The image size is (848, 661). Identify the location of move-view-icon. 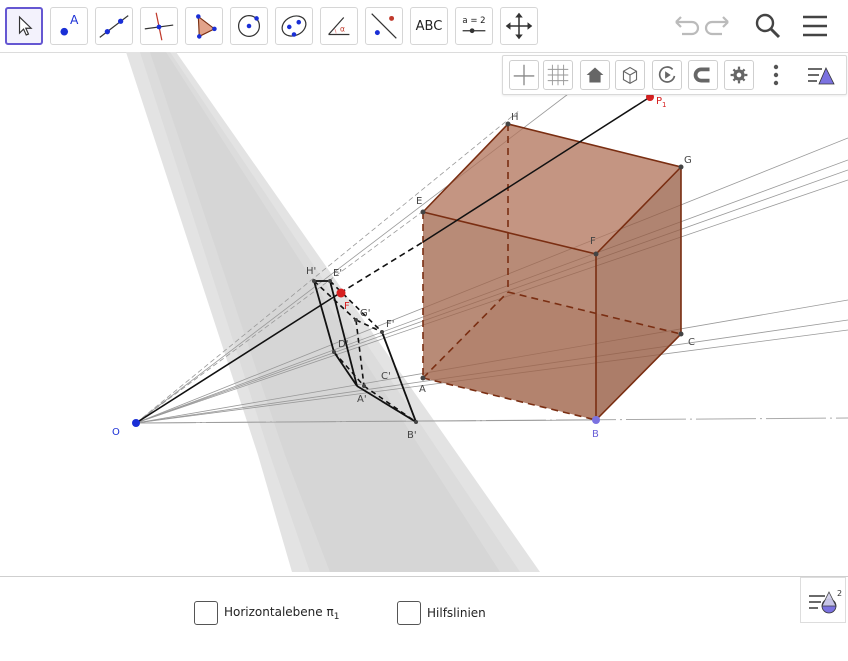
(519, 26).